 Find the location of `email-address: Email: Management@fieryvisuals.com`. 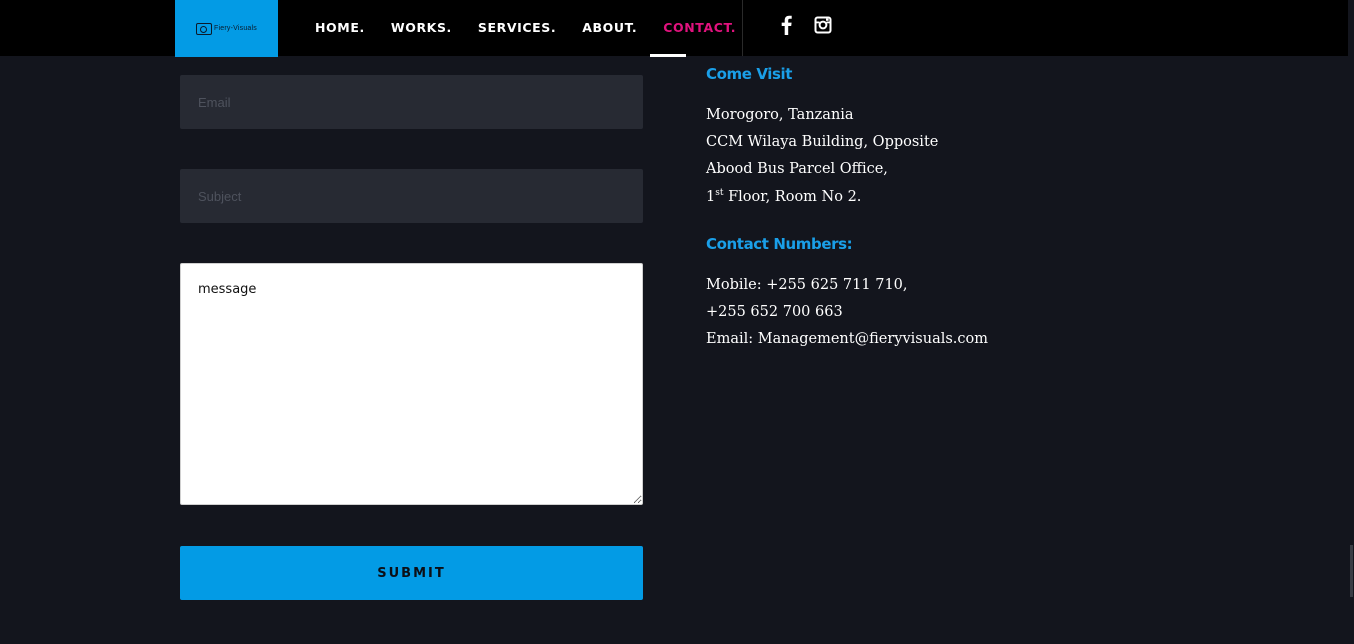

email-address: Email: Management@fieryvisuals.com is located at coordinates (847, 339).